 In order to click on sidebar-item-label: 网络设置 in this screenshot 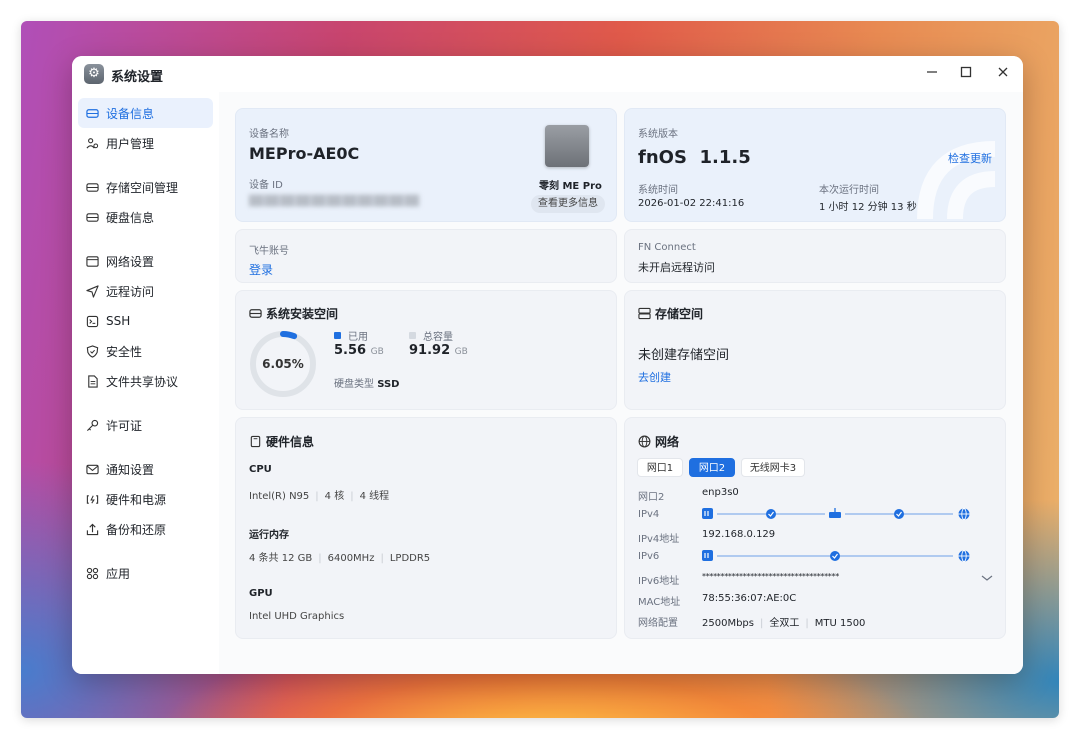, I will do `click(130, 261)`.